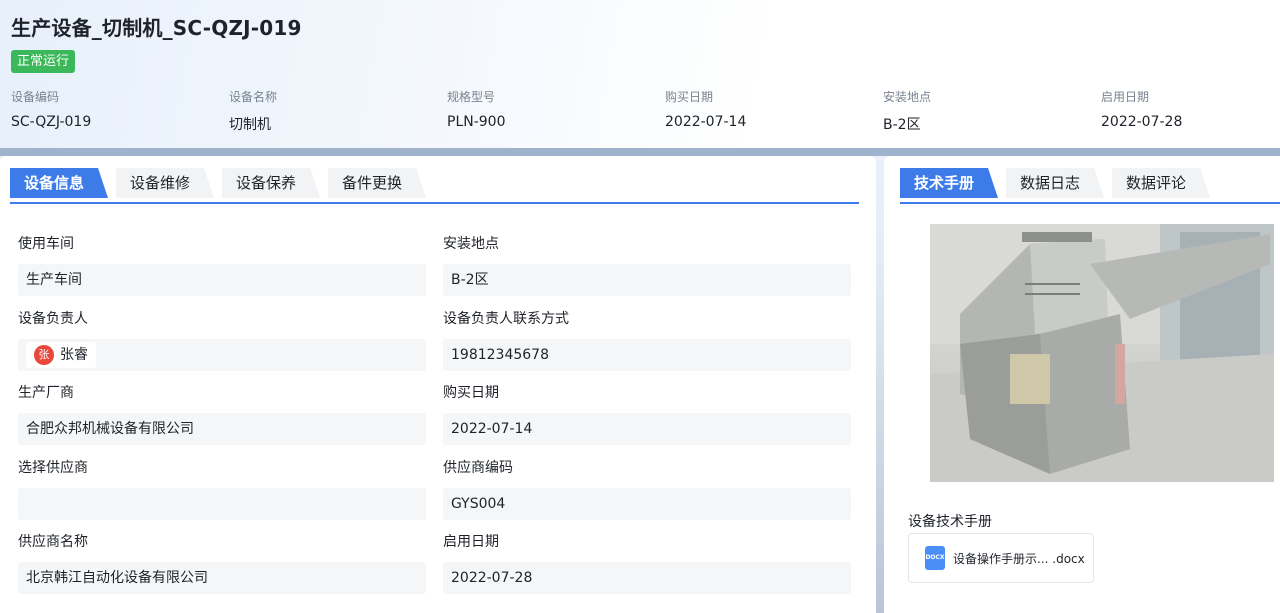  I want to click on field-owner-contact: 设备负责人联系方式 19812345678, so click(647, 340).